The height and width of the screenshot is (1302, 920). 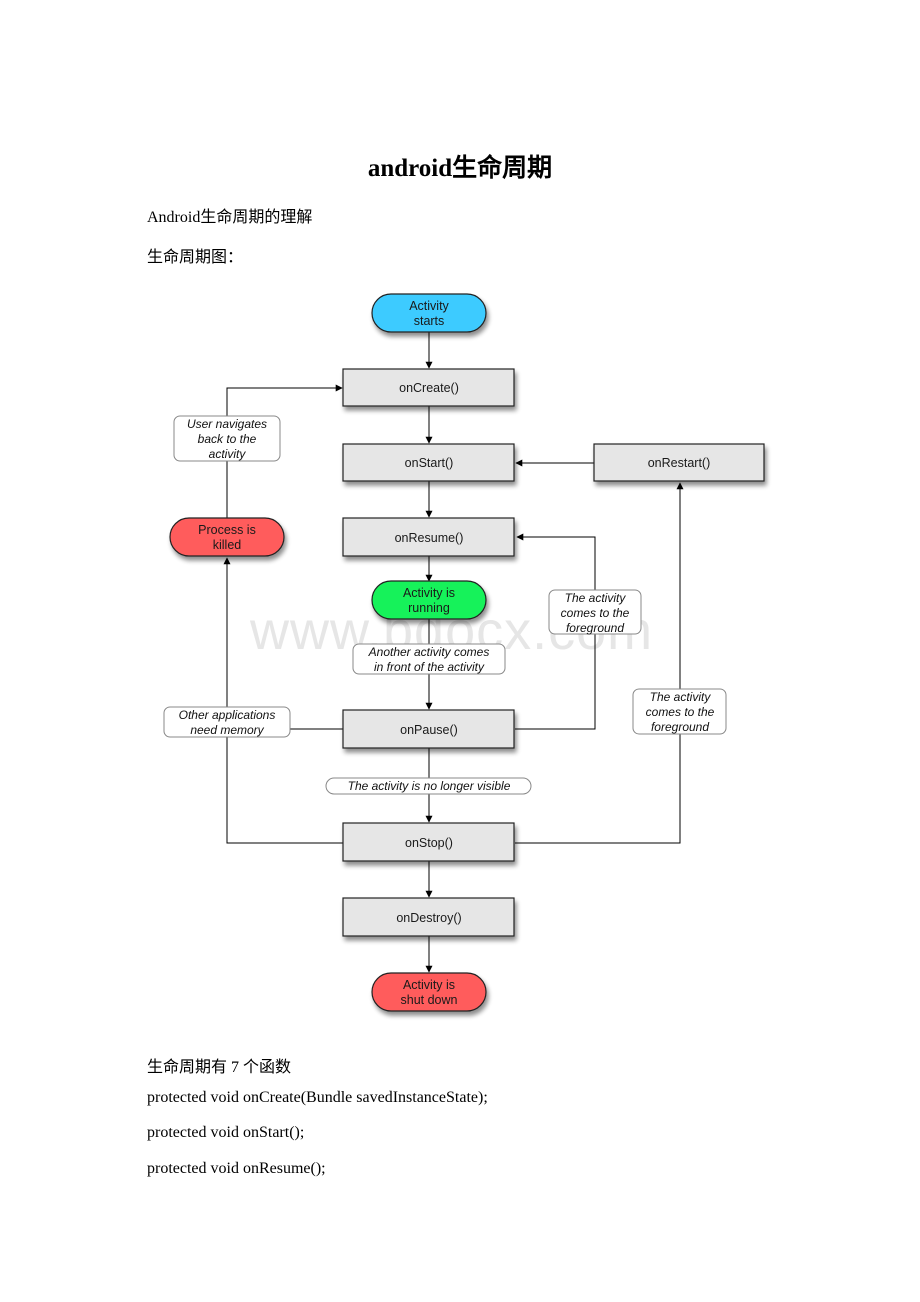 I want to click on svg-text: need memory, so click(x=227, y=730).